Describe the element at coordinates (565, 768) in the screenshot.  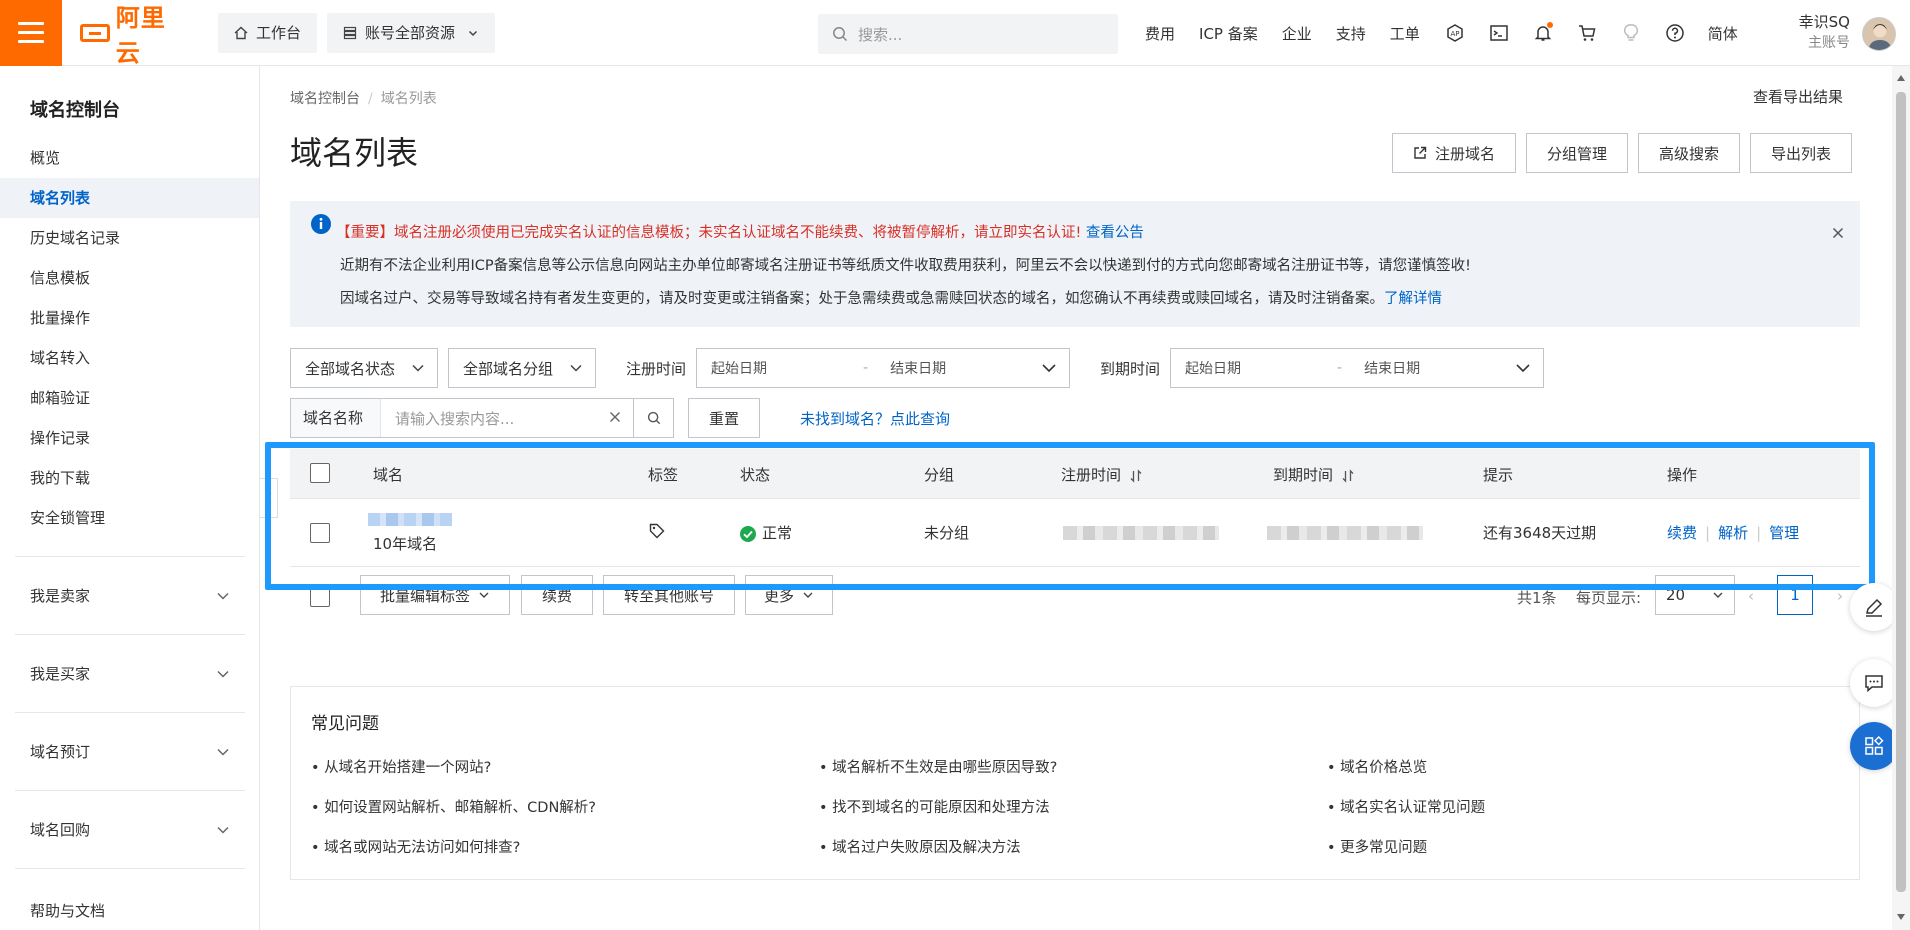
I see `faq-item: 从域名开始搭建一个网站?` at that location.